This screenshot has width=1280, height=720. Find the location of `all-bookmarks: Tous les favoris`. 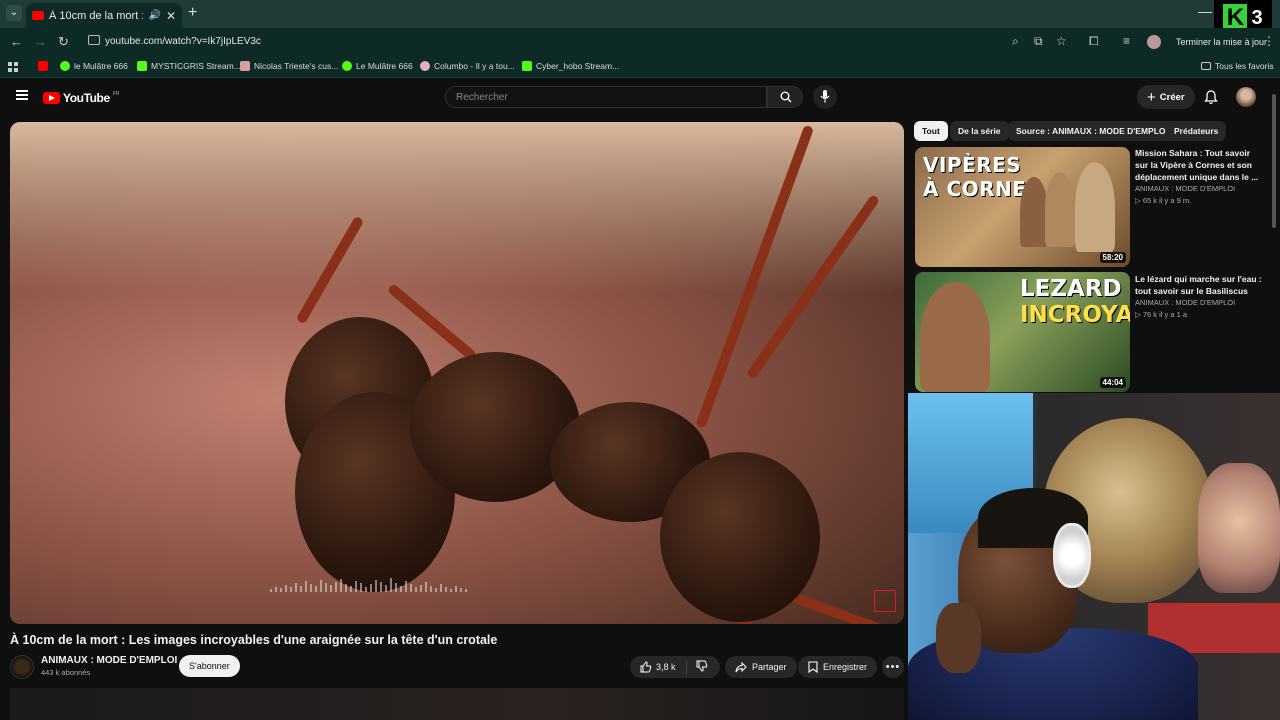

all-bookmarks: Tous les favoris is located at coordinates (1237, 66).